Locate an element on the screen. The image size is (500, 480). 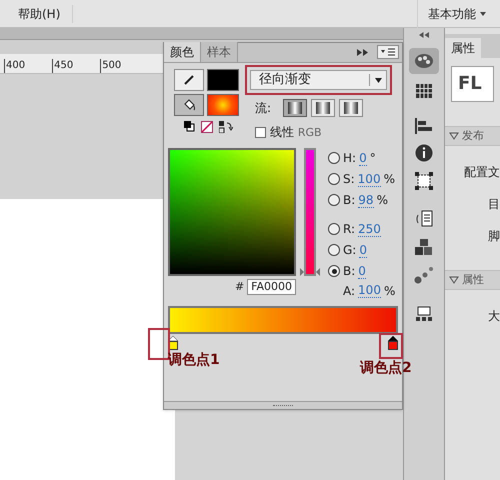
stroke-swatch is located at coordinates (223, 80).